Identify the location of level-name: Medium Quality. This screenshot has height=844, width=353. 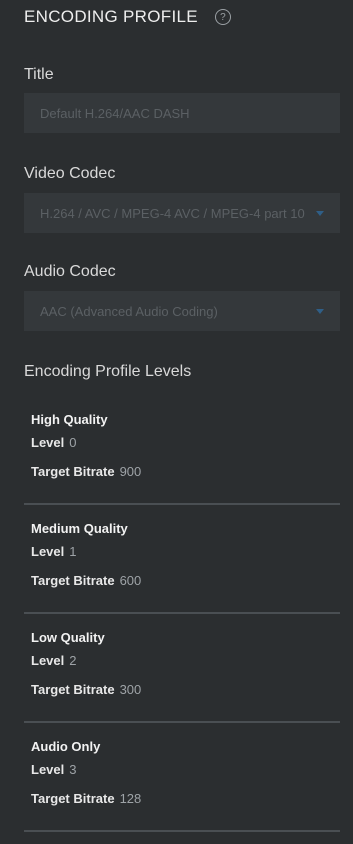
(79, 528).